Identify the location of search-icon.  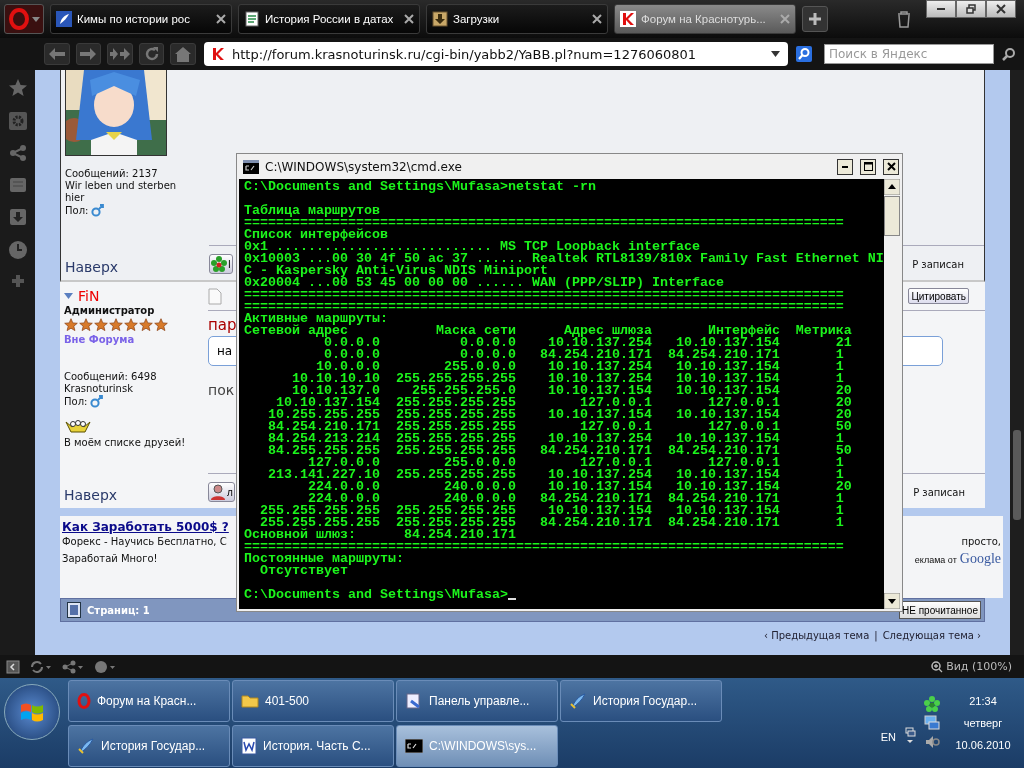
(1009, 54).